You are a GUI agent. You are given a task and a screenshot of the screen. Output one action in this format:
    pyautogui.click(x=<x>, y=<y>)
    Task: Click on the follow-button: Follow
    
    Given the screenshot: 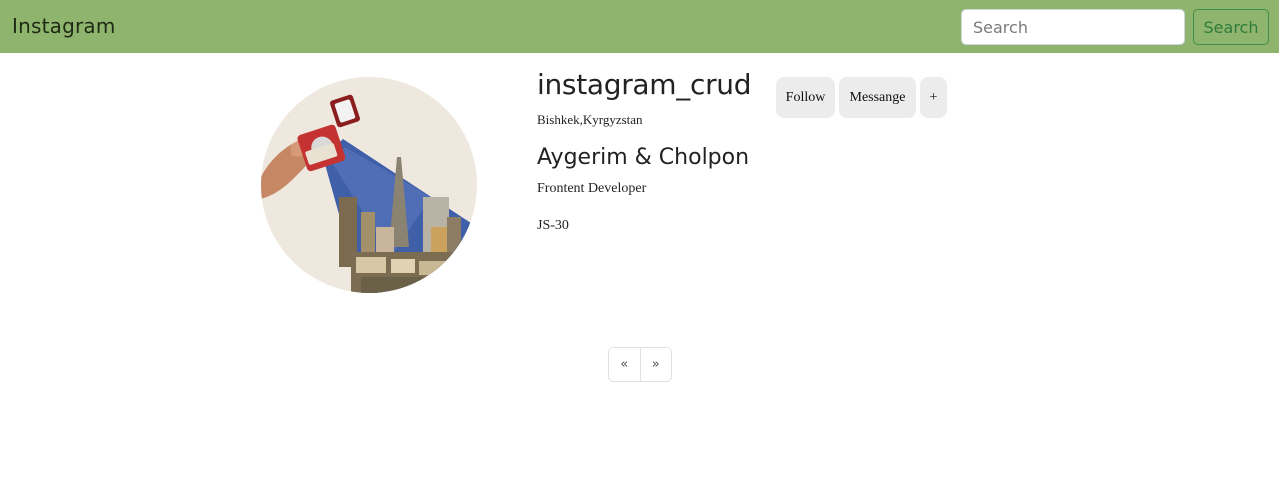 What is the action you would take?
    pyautogui.click(x=805, y=97)
    